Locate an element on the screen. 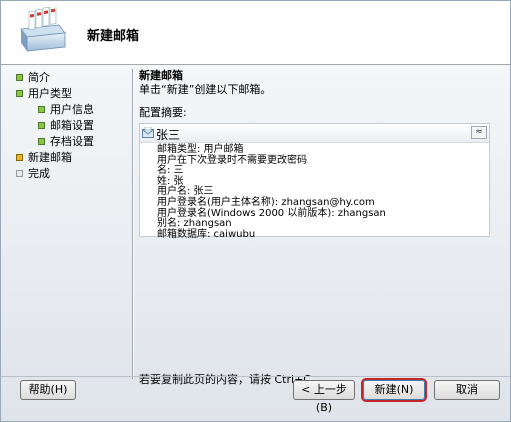  step-label: 用户信息 is located at coordinates (72, 109).